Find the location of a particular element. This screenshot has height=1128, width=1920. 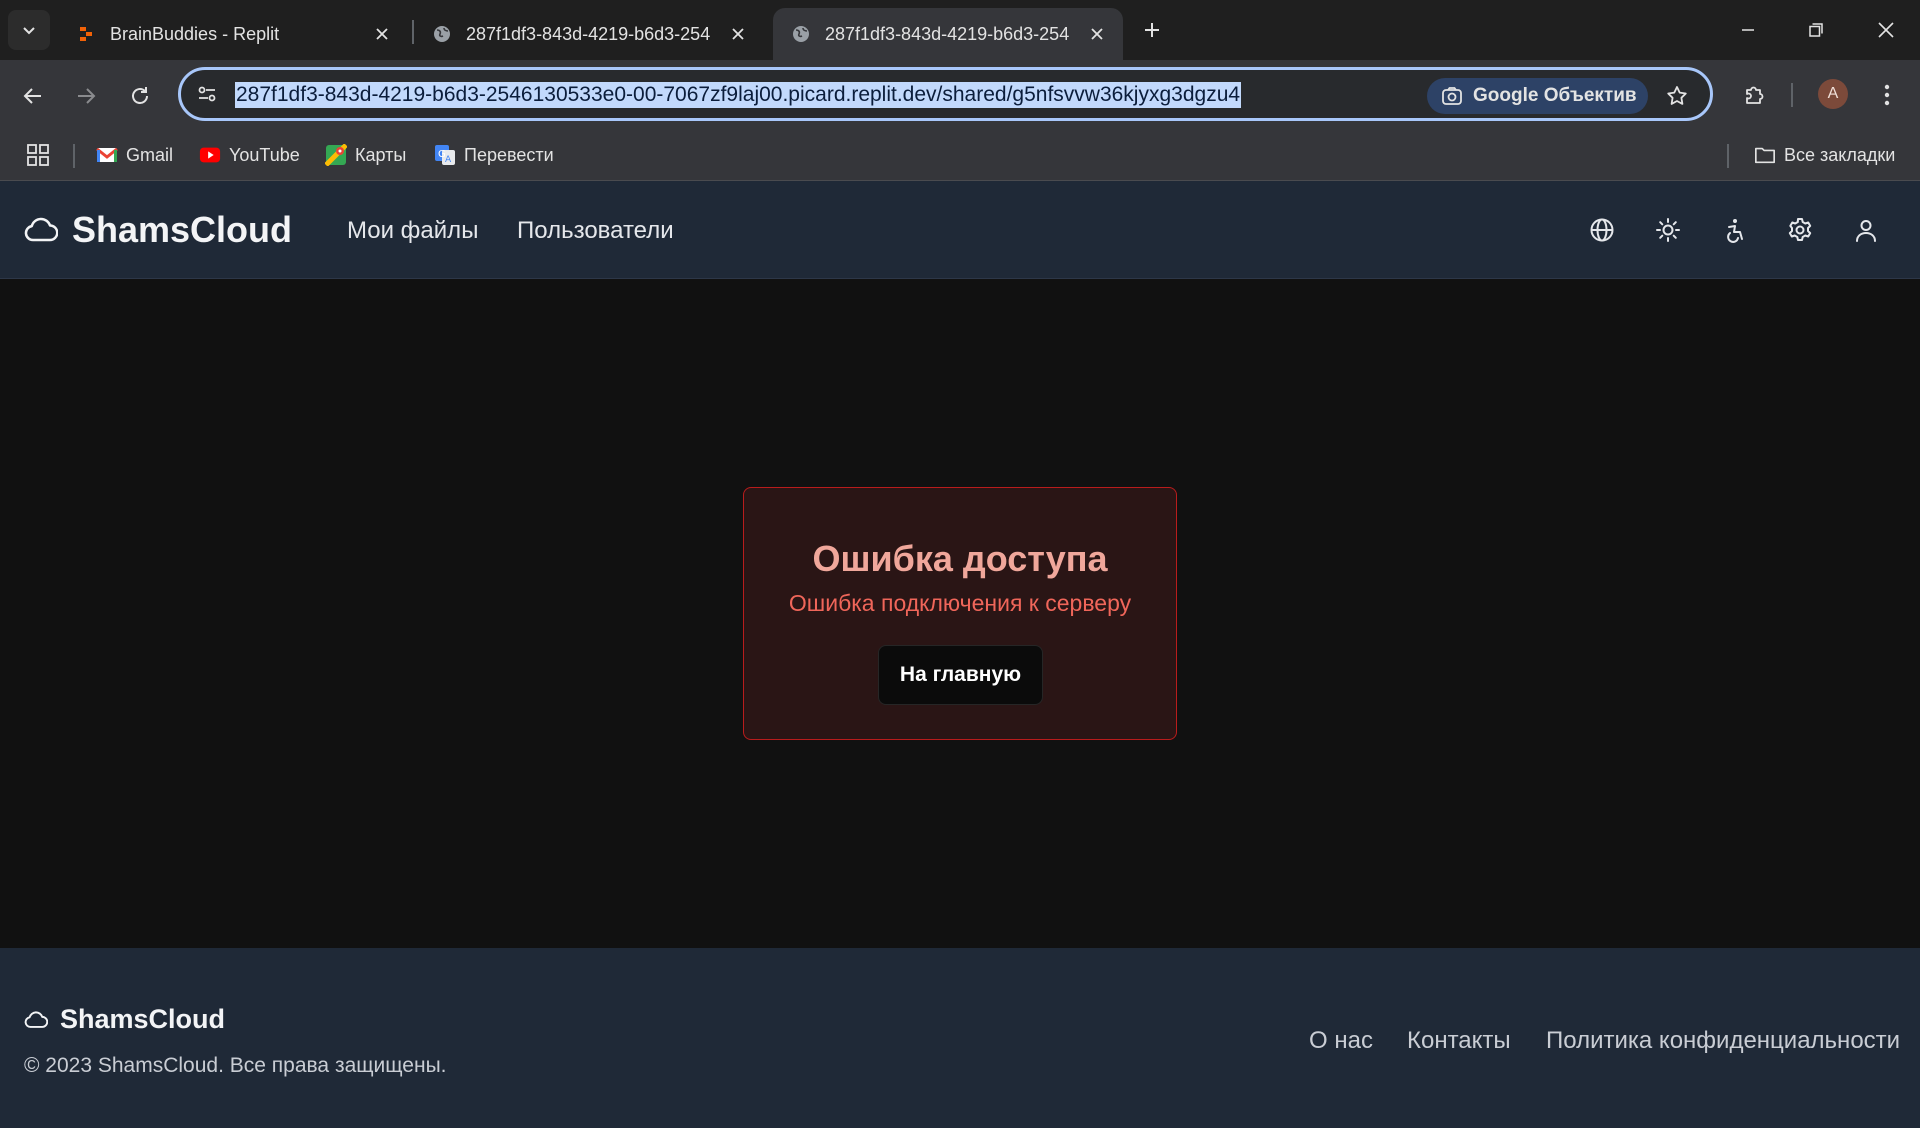

language-button is located at coordinates (1602, 230).